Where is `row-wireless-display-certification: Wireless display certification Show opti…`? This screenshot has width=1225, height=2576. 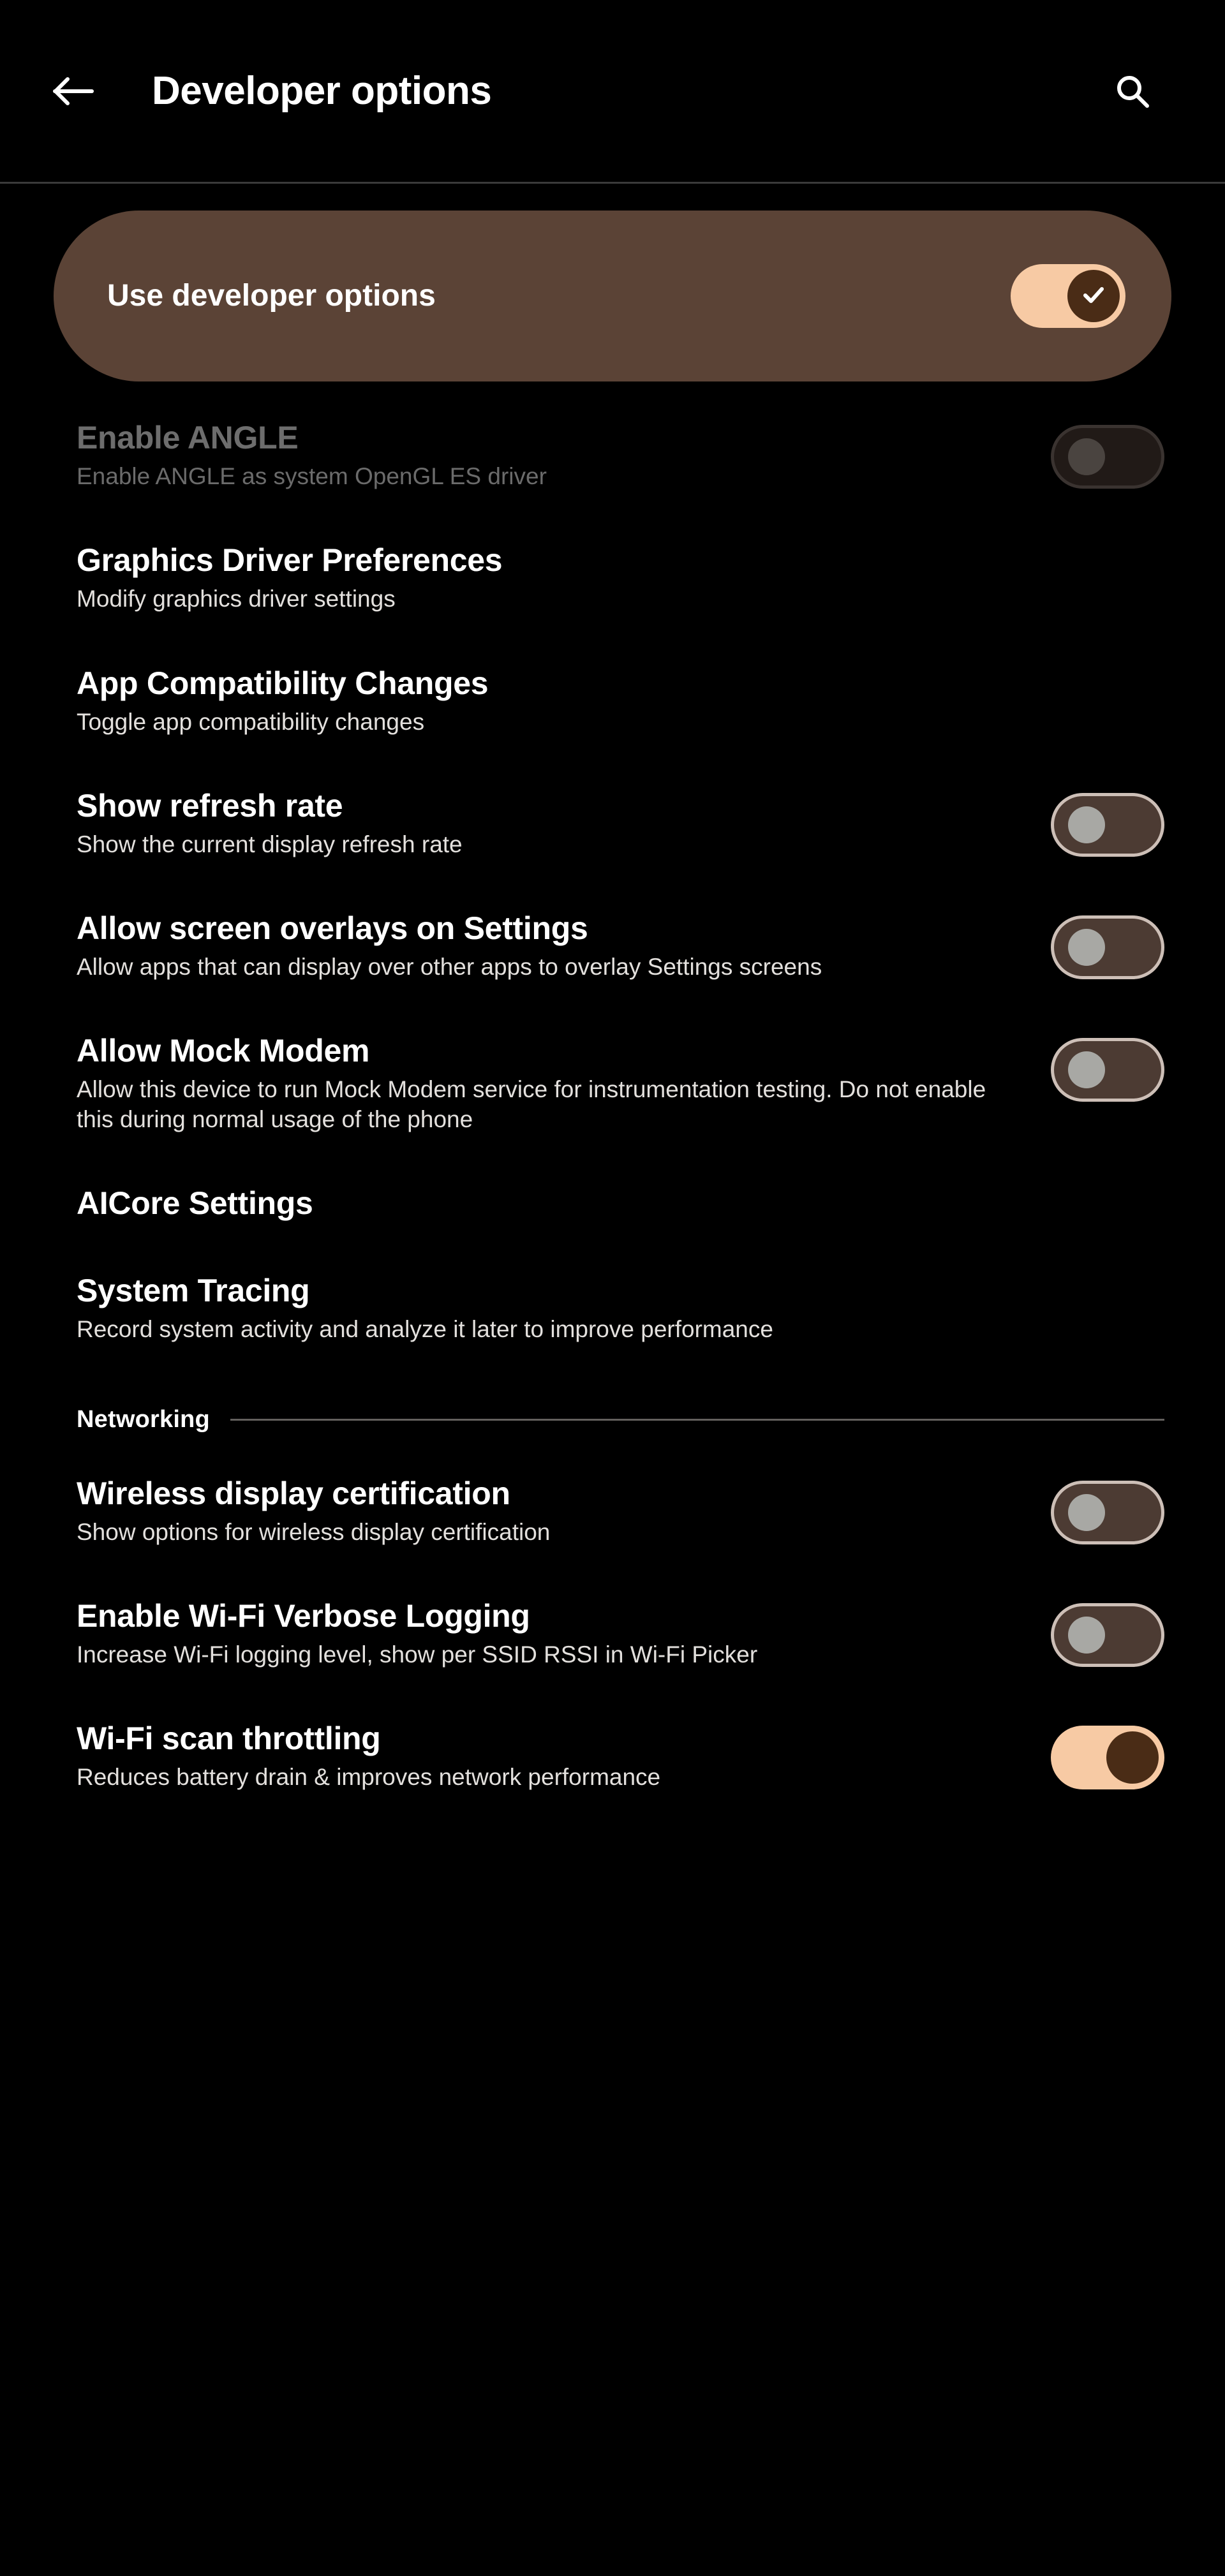 row-wireless-display-certification: Wireless display certification Show opti… is located at coordinates (612, 1511).